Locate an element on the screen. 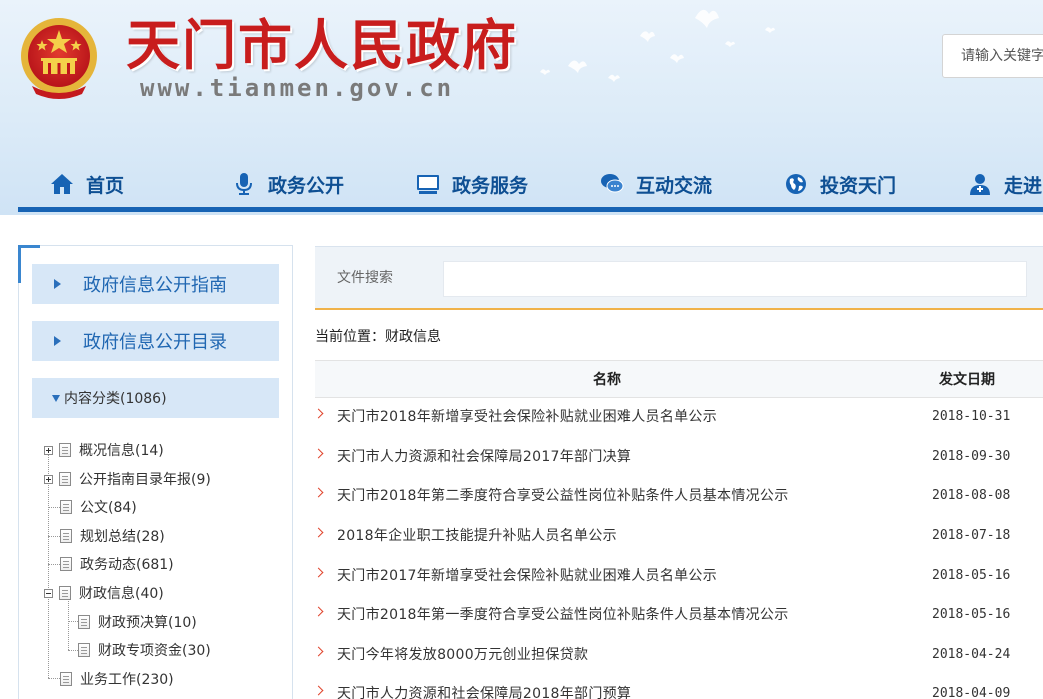 The image size is (1043, 699). tree-item: 公文(84) is located at coordinates (98, 507).